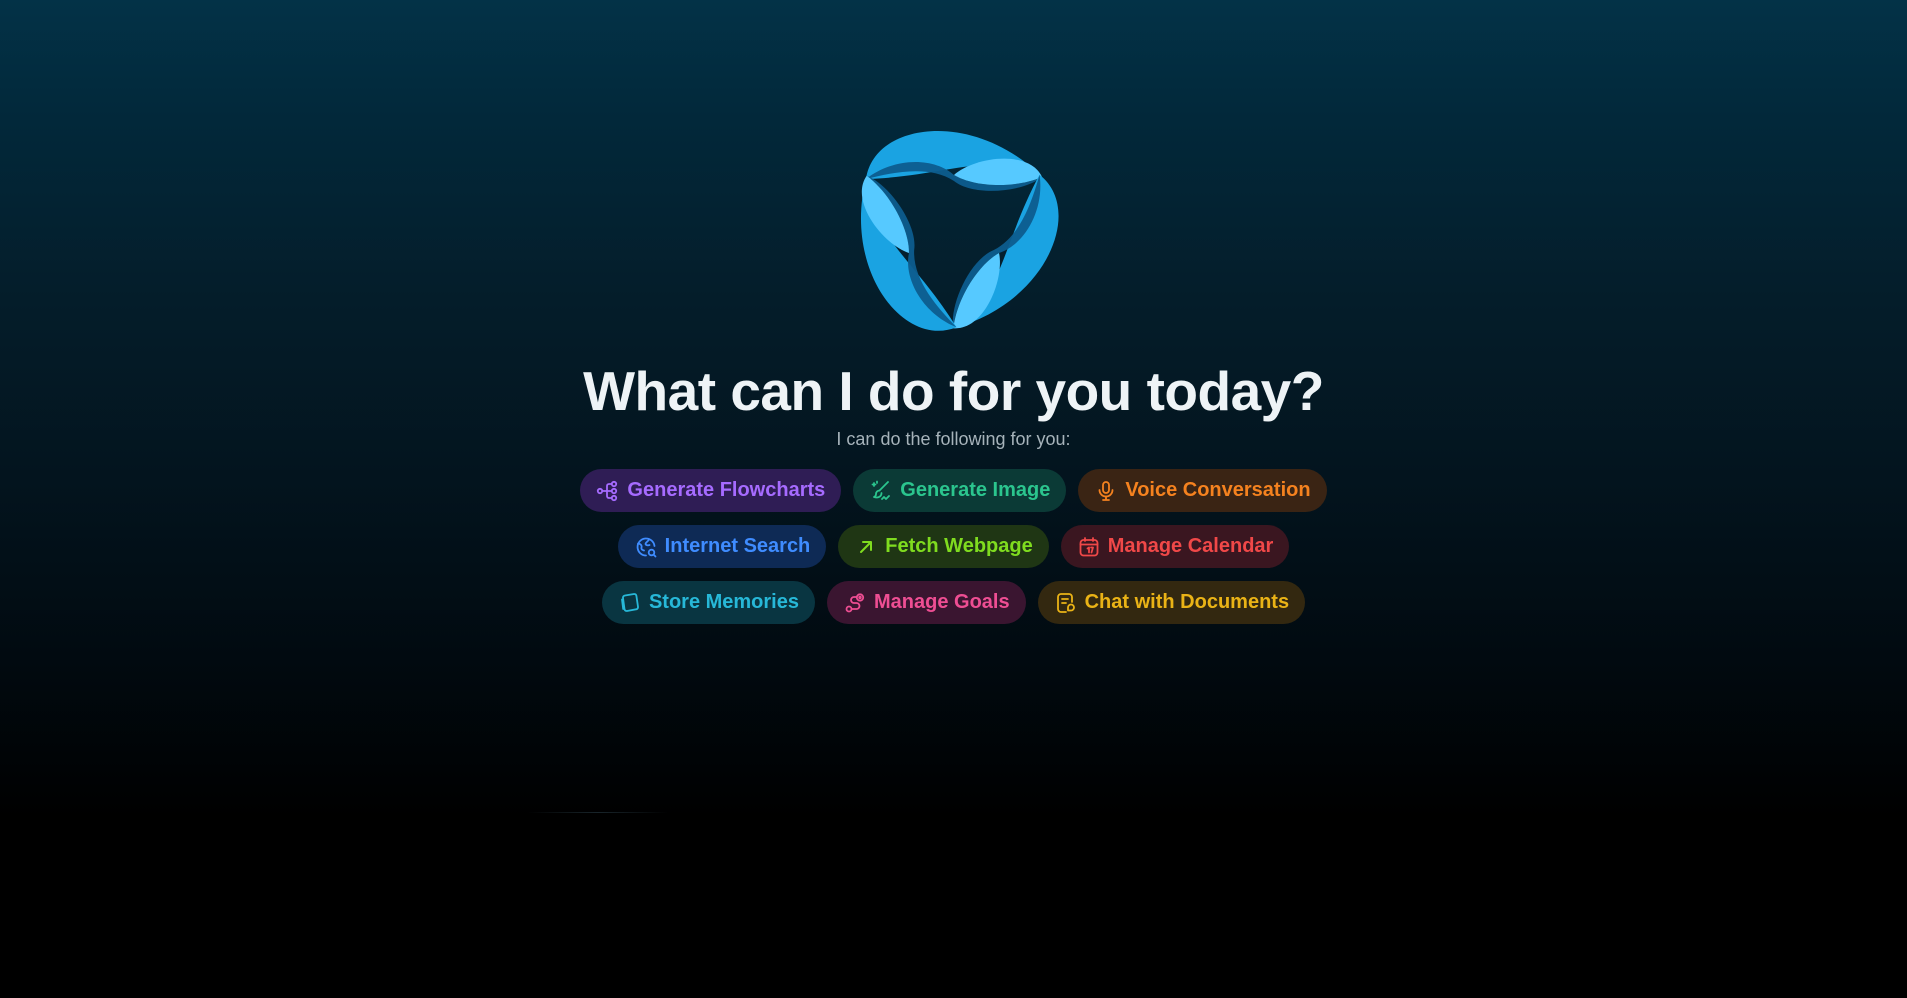 The height and width of the screenshot is (998, 1907). I want to click on chip-label: Fetch Webpage, so click(959, 546).